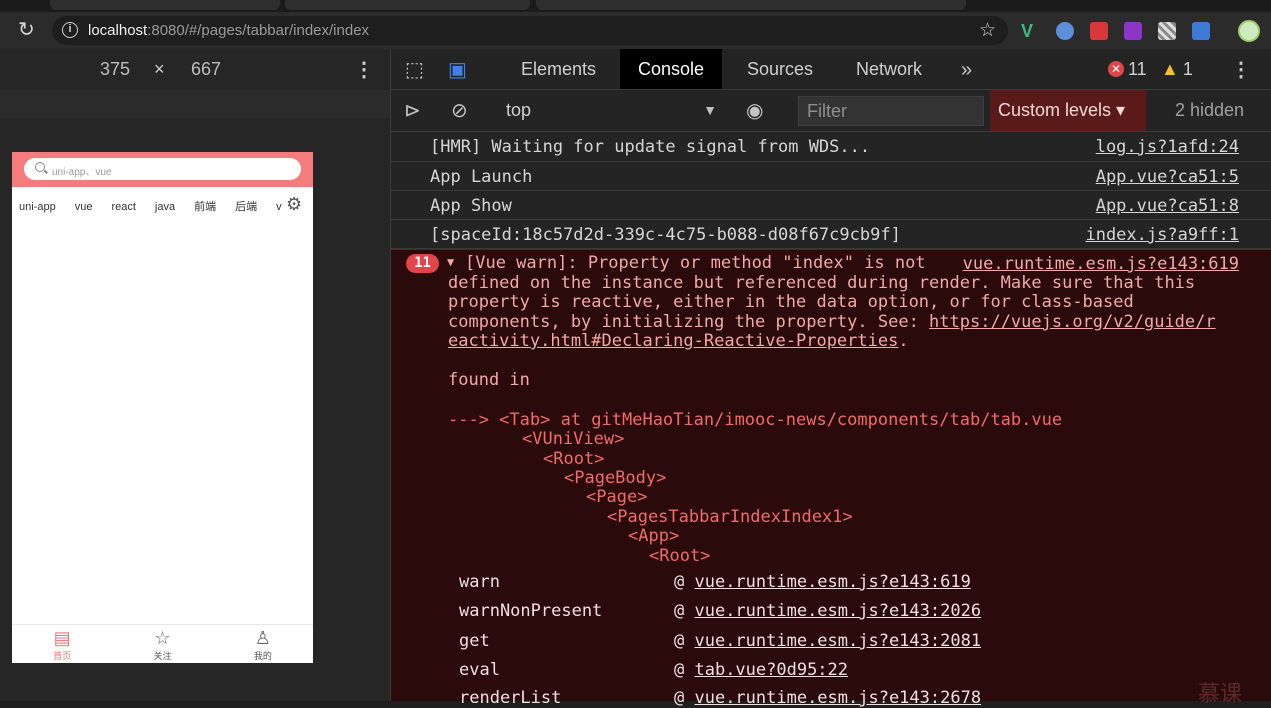  What do you see at coordinates (479, 582) in the screenshot?
I see `stack-function: warn` at bounding box center [479, 582].